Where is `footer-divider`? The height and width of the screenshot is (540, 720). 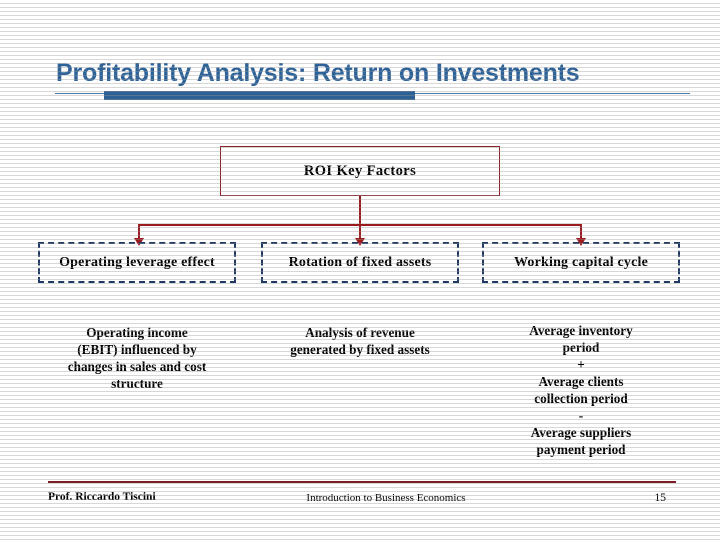
footer-divider is located at coordinates (362, 482).